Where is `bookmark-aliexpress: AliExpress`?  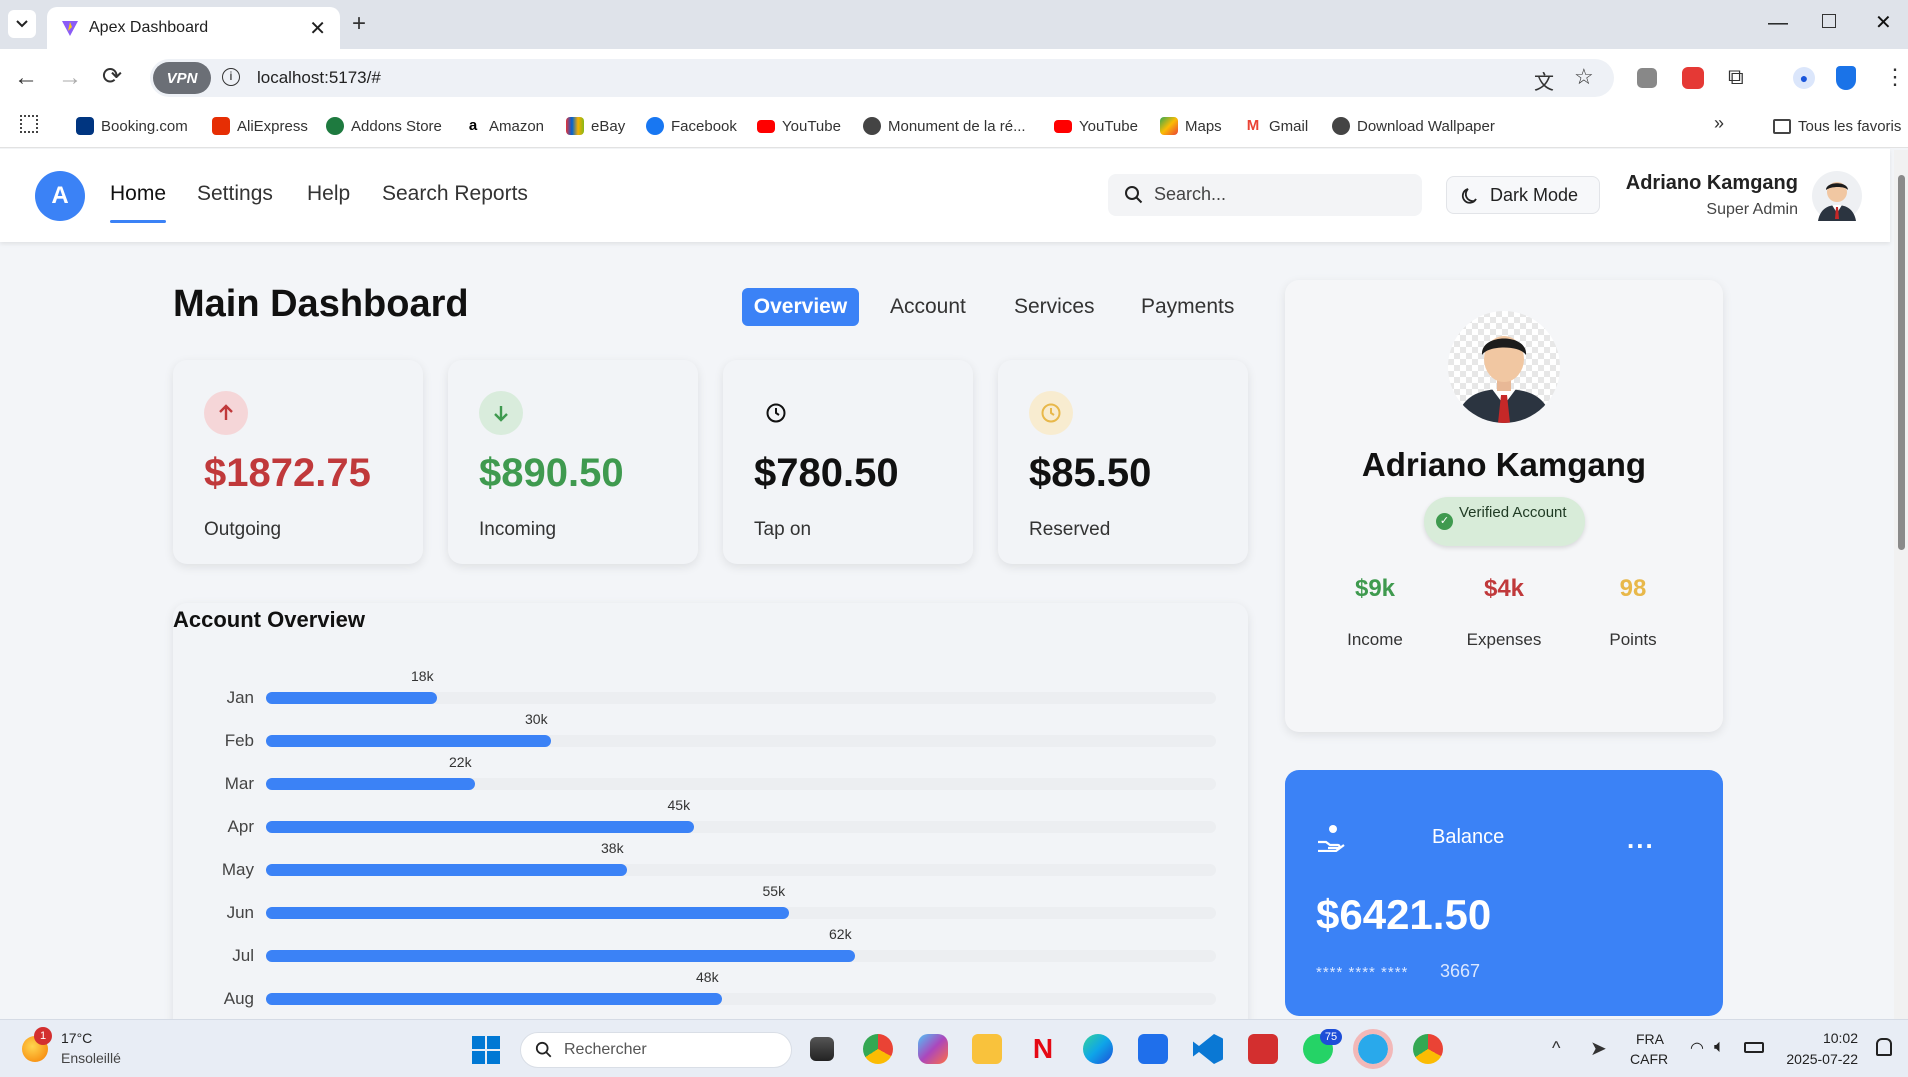
bookmark-aliexpress: AliExpress is located at coordinates (260, 126).